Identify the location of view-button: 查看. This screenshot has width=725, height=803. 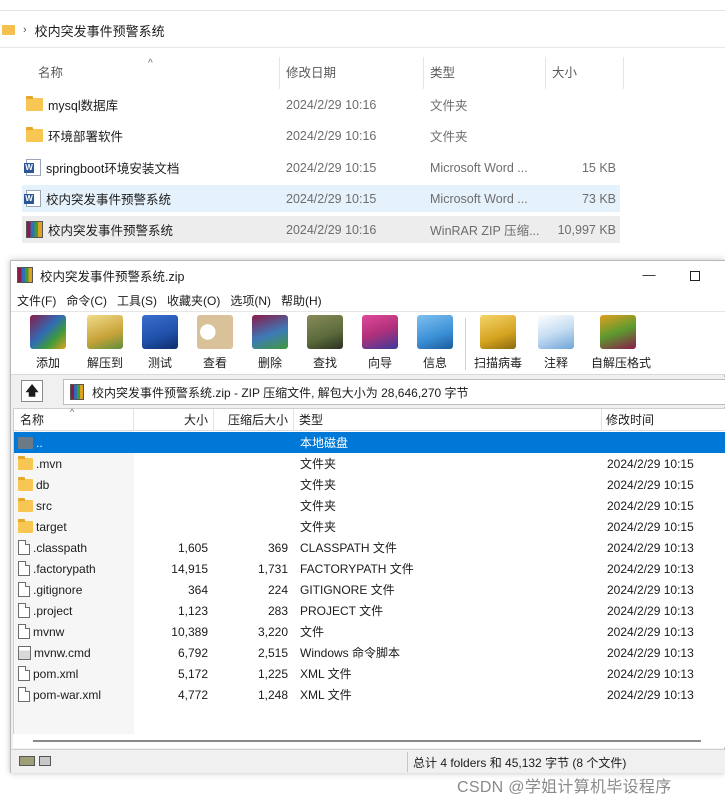
(215, 344).